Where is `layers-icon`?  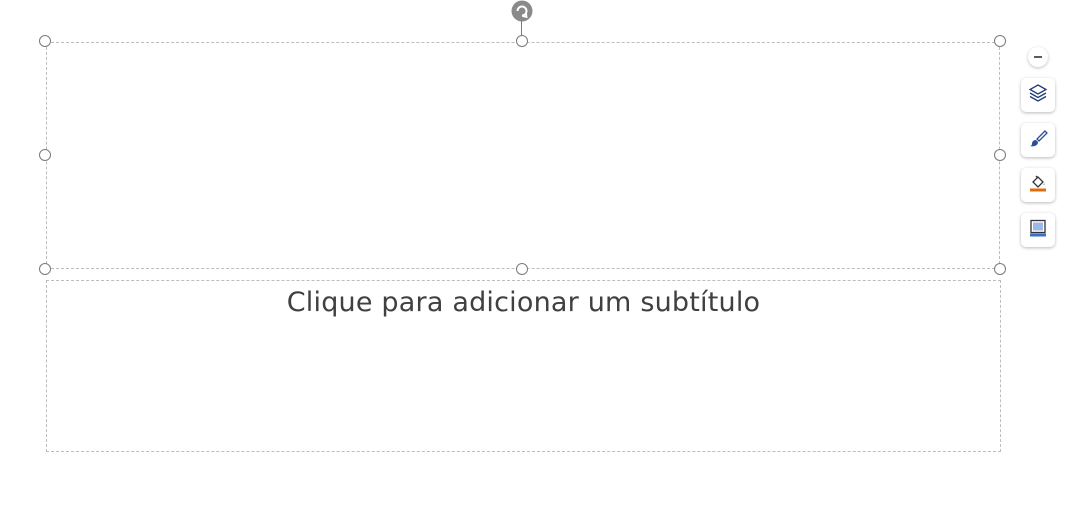
layers-icon is located at coordinates (1038, 95).